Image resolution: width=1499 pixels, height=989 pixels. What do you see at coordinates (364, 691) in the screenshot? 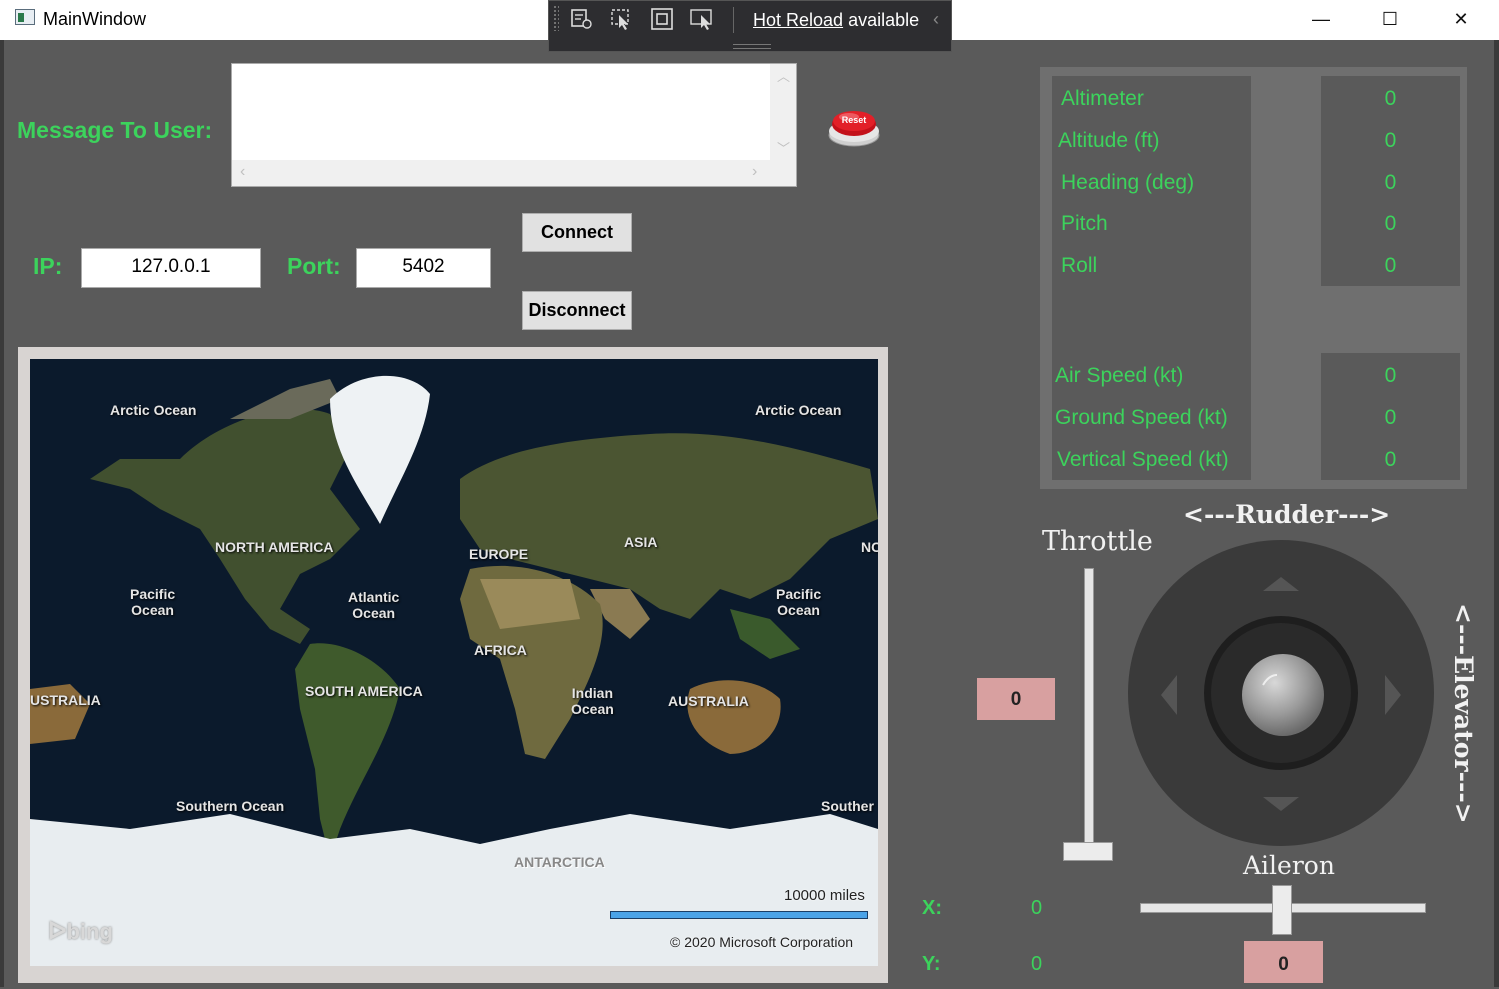
I see `map-label-south-america: SOUTH AMERICA` at bounding box center [364, 691].